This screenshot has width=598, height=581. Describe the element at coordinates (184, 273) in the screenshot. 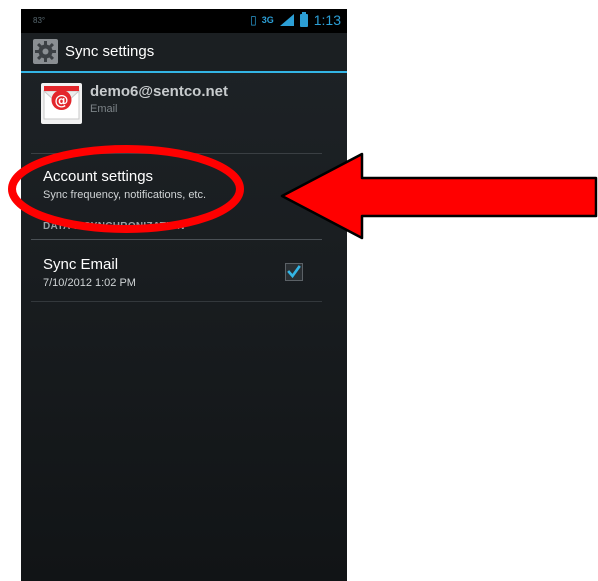

I see `sync-email-item: Sync Email 7/10/2012 1:02 PM` at that location.